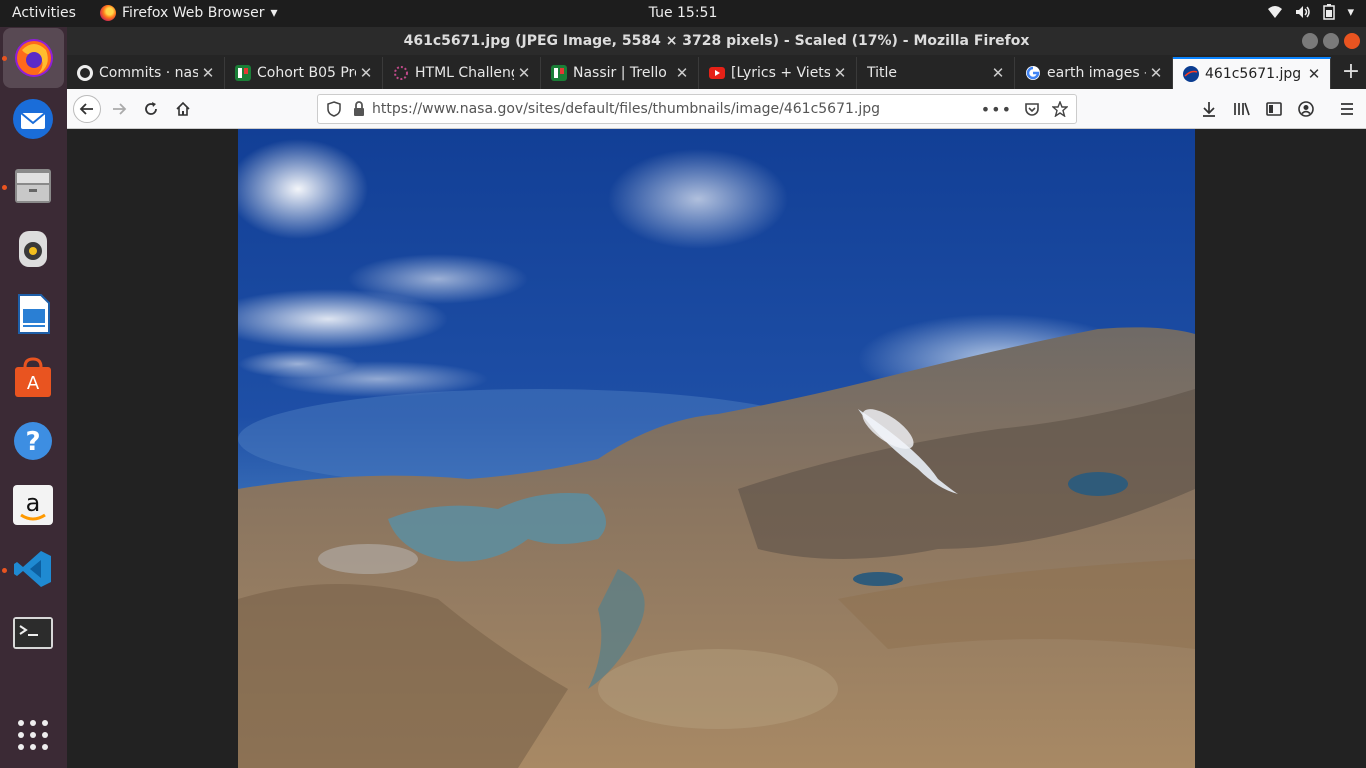 This screenshot has width=1366, height=768. I want to click on thunderbird-icon, so click(33, 119).